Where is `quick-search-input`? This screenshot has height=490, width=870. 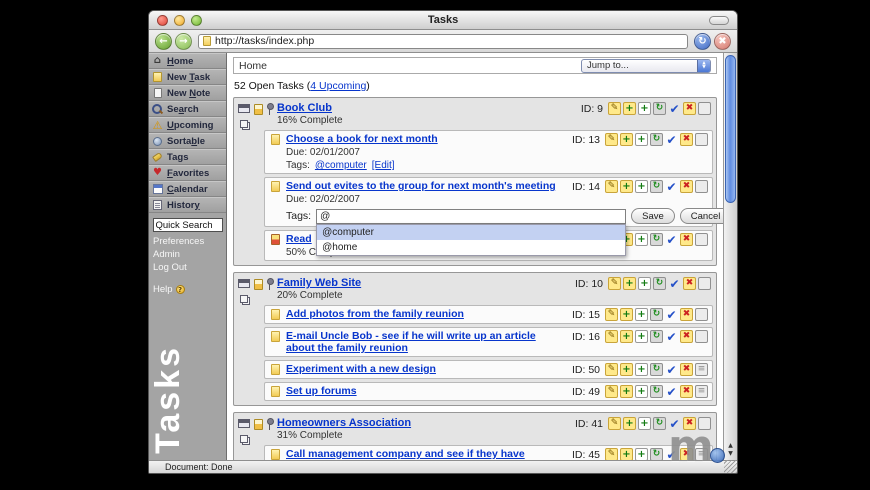 quick-search-input is located at coordinates (187, 225).